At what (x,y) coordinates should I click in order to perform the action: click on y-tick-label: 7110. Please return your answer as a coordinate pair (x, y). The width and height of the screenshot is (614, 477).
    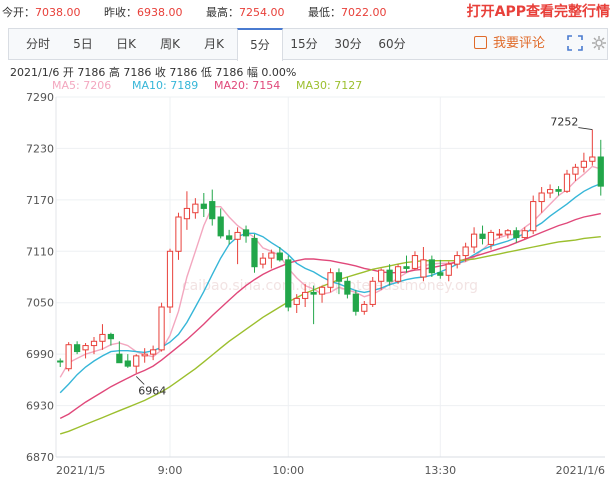
    Looking at the image, I should click on (40, 251).